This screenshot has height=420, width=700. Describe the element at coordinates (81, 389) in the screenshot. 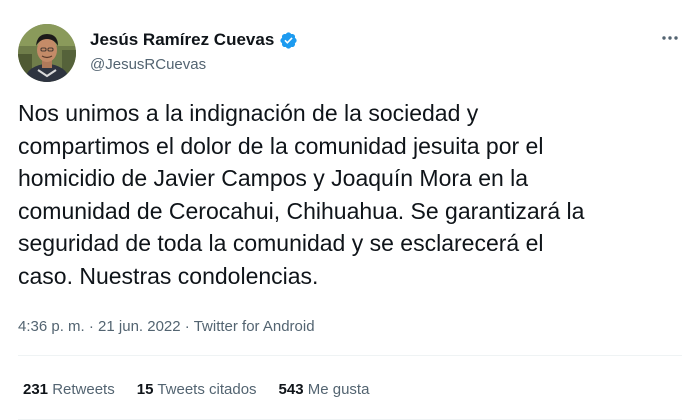

I see `retweets-label: Retweets` at that location.